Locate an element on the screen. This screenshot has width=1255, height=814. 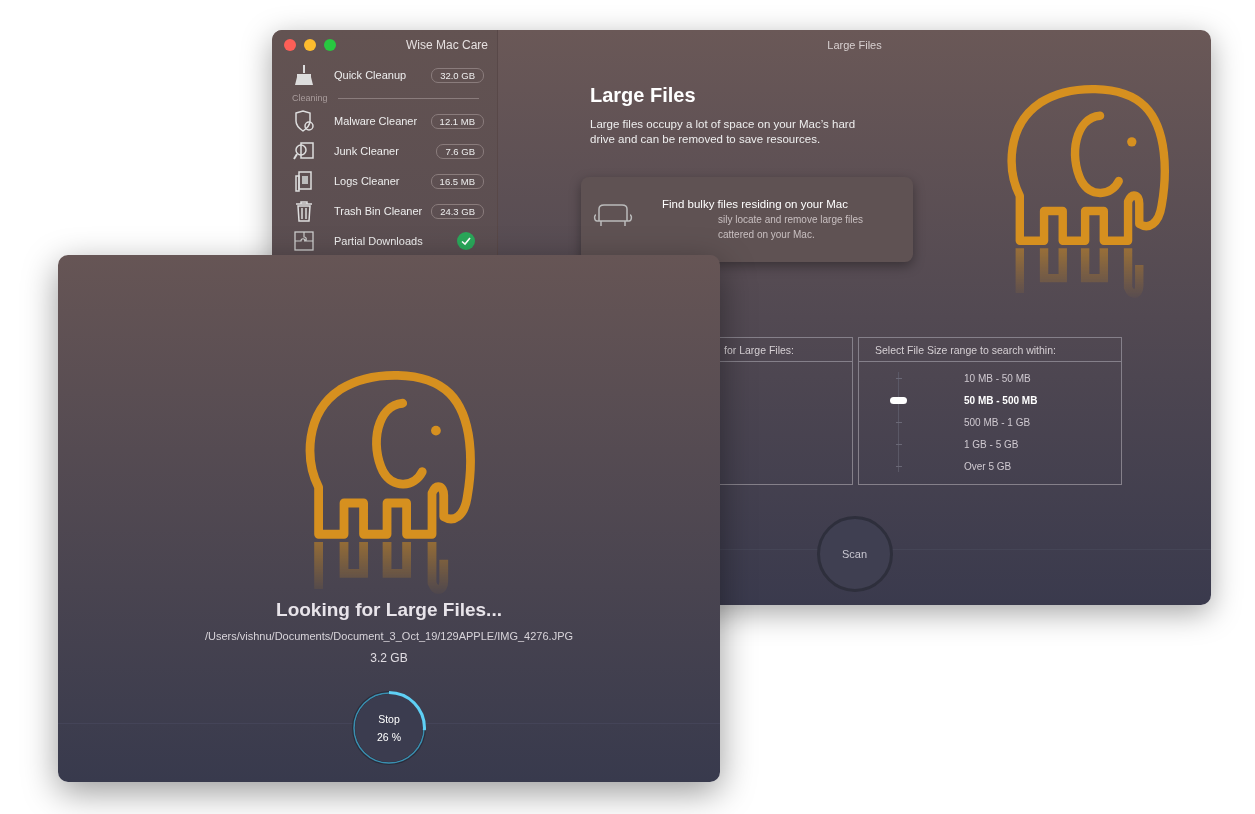
shield-gear-icon is located at coordinates (304, 121).